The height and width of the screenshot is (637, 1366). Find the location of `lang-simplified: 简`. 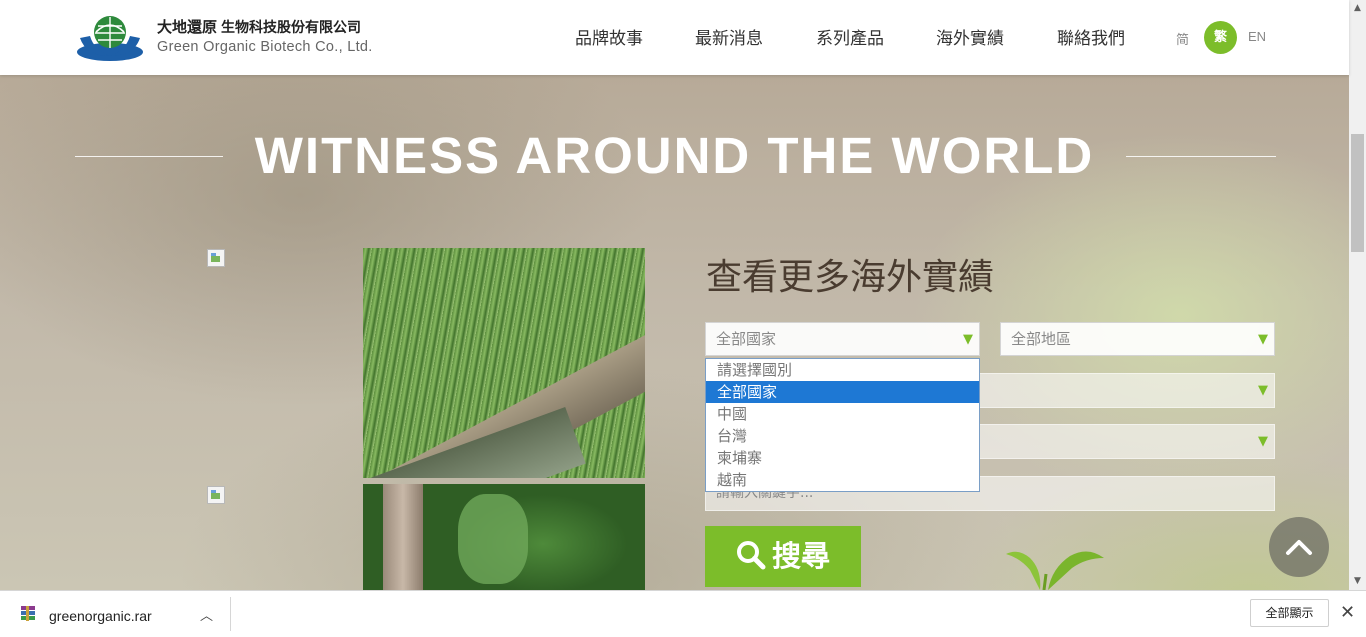

lang-simplified: 简 is located at coordinates (1182, 38).